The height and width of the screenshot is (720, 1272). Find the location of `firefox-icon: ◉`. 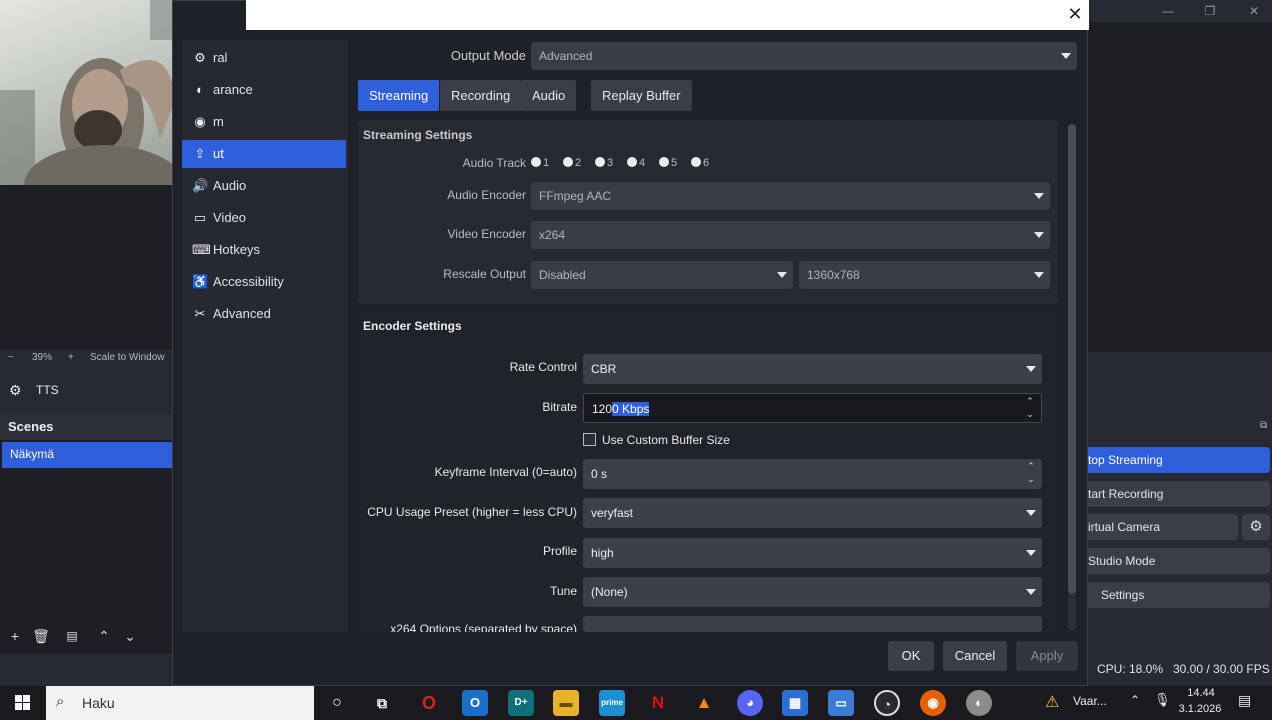

firefox-icon: ◉ is located at coordinates (933, 703).